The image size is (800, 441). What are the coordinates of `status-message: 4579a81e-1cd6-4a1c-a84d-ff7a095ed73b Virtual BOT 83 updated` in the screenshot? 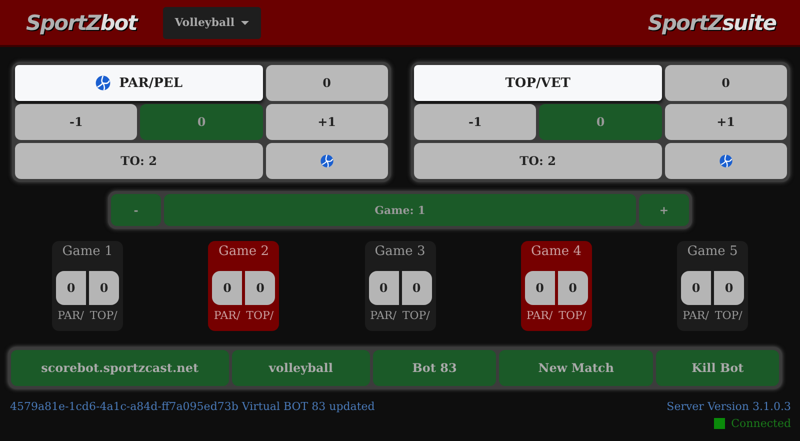 It's located at (192, 407).